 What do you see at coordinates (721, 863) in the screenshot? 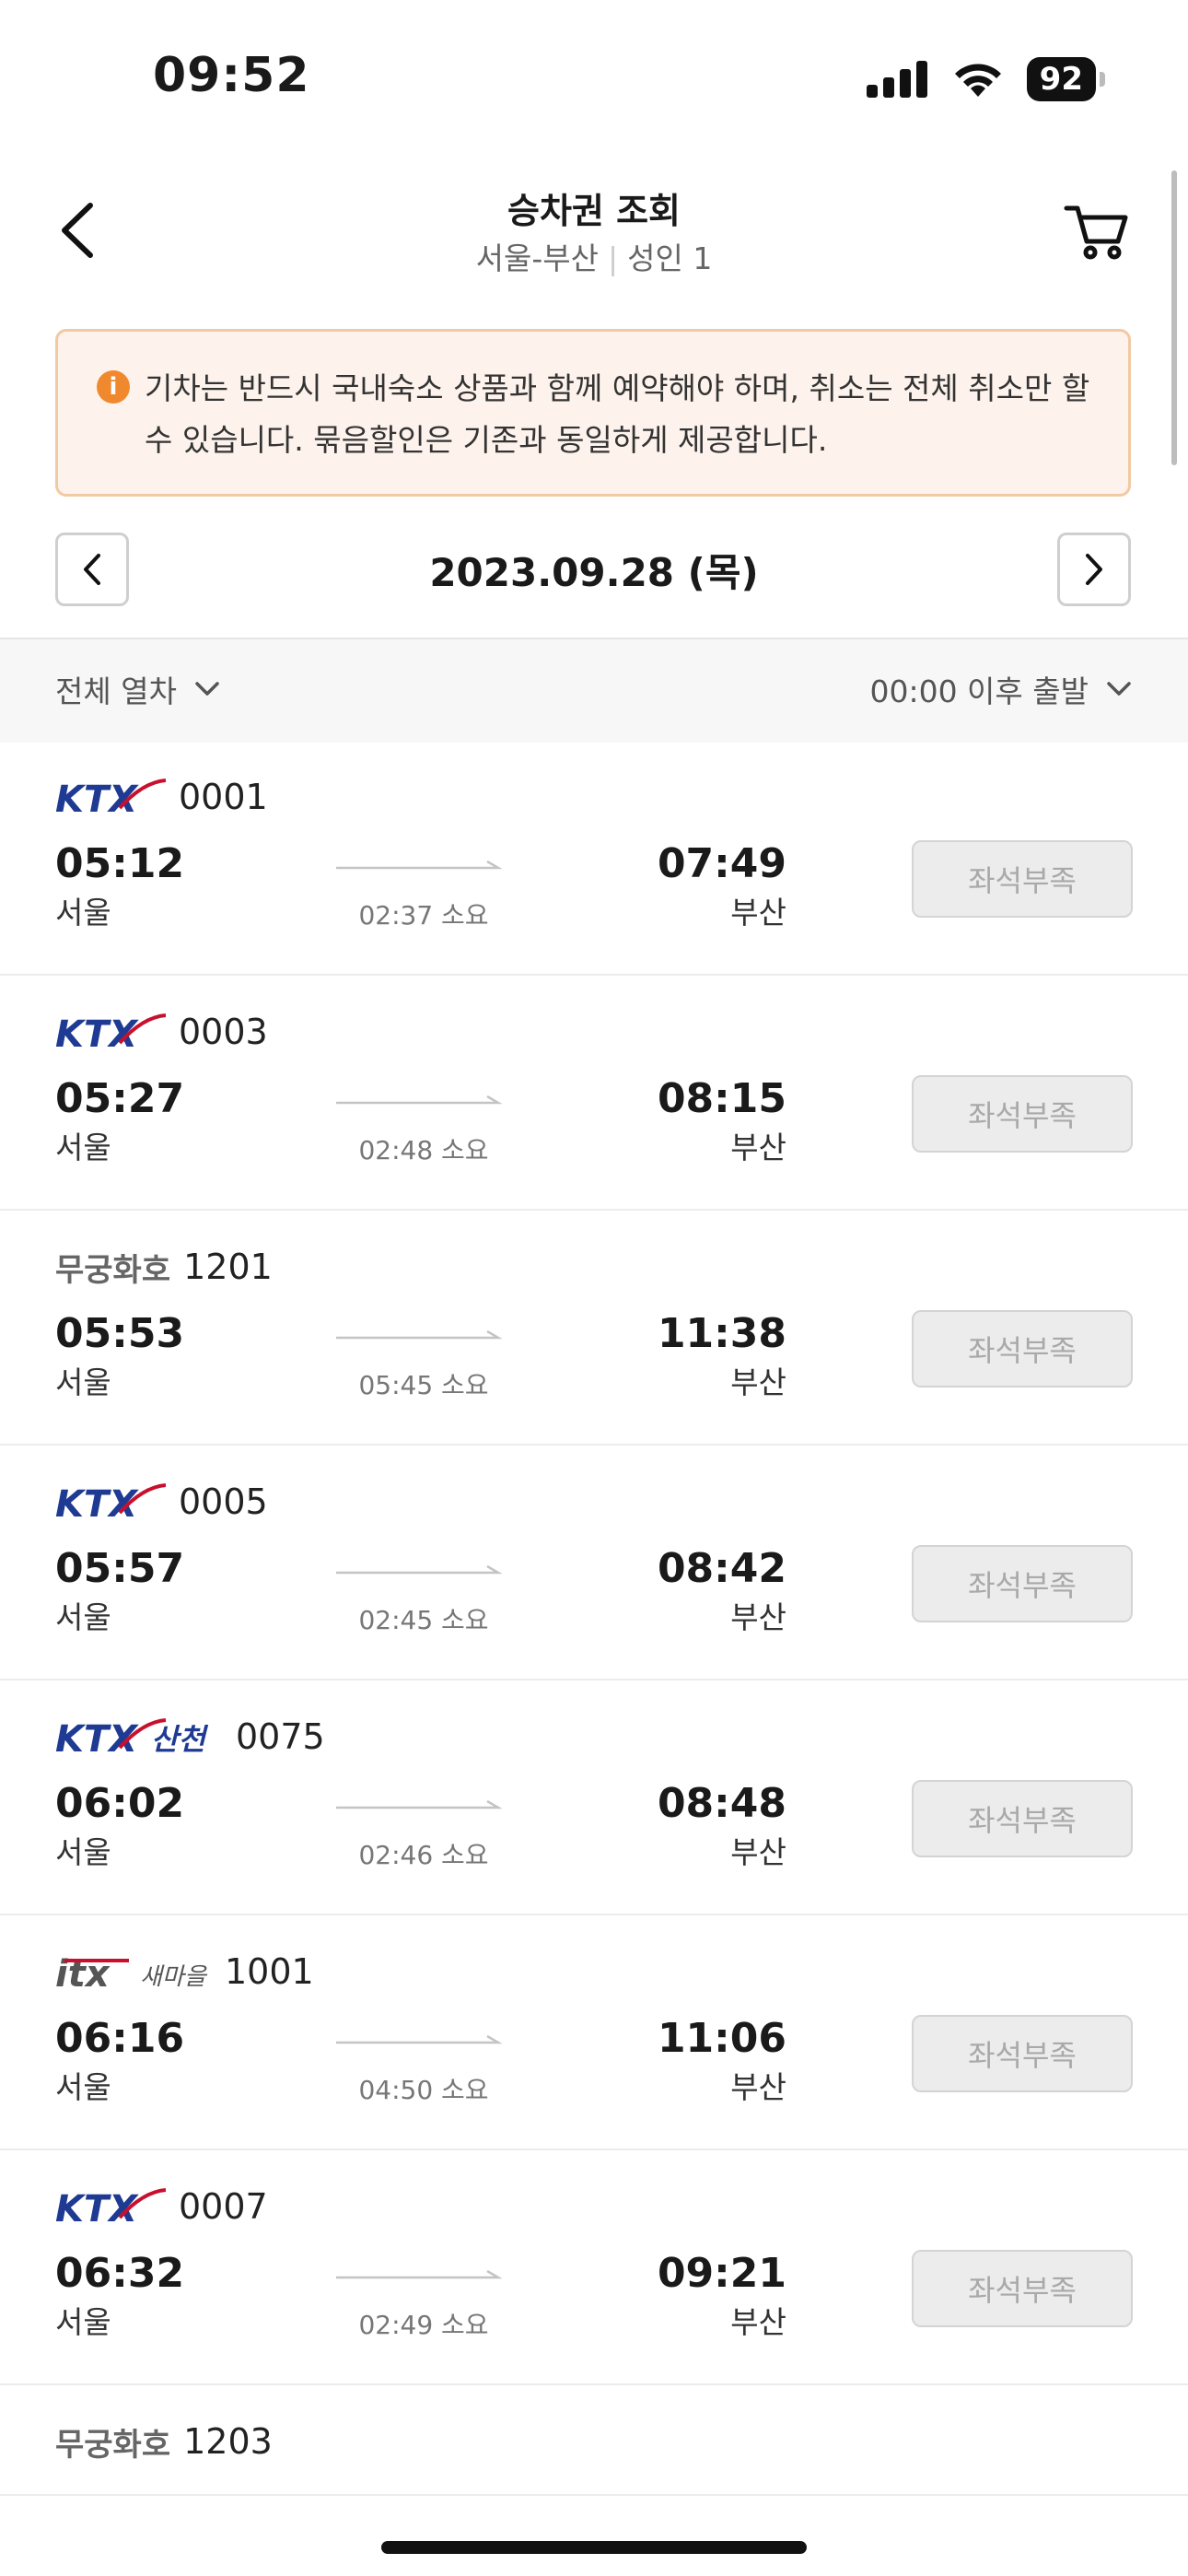
I see `arrival-time: 07:49` at bounding box center [721, 863].